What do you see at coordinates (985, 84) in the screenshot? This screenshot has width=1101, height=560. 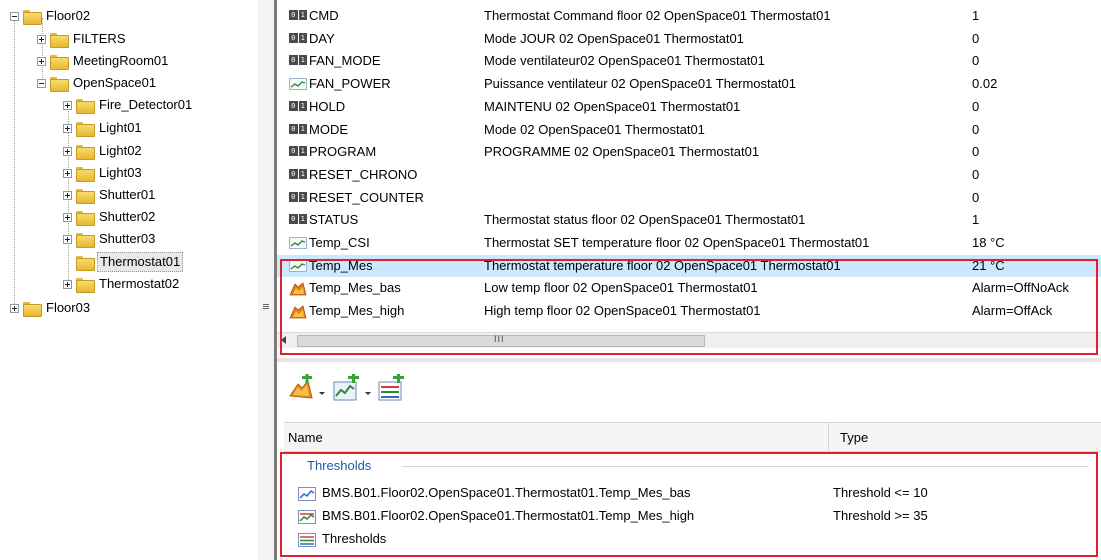 I see `variable-value: 0.02` at bounding box center [985, 84].